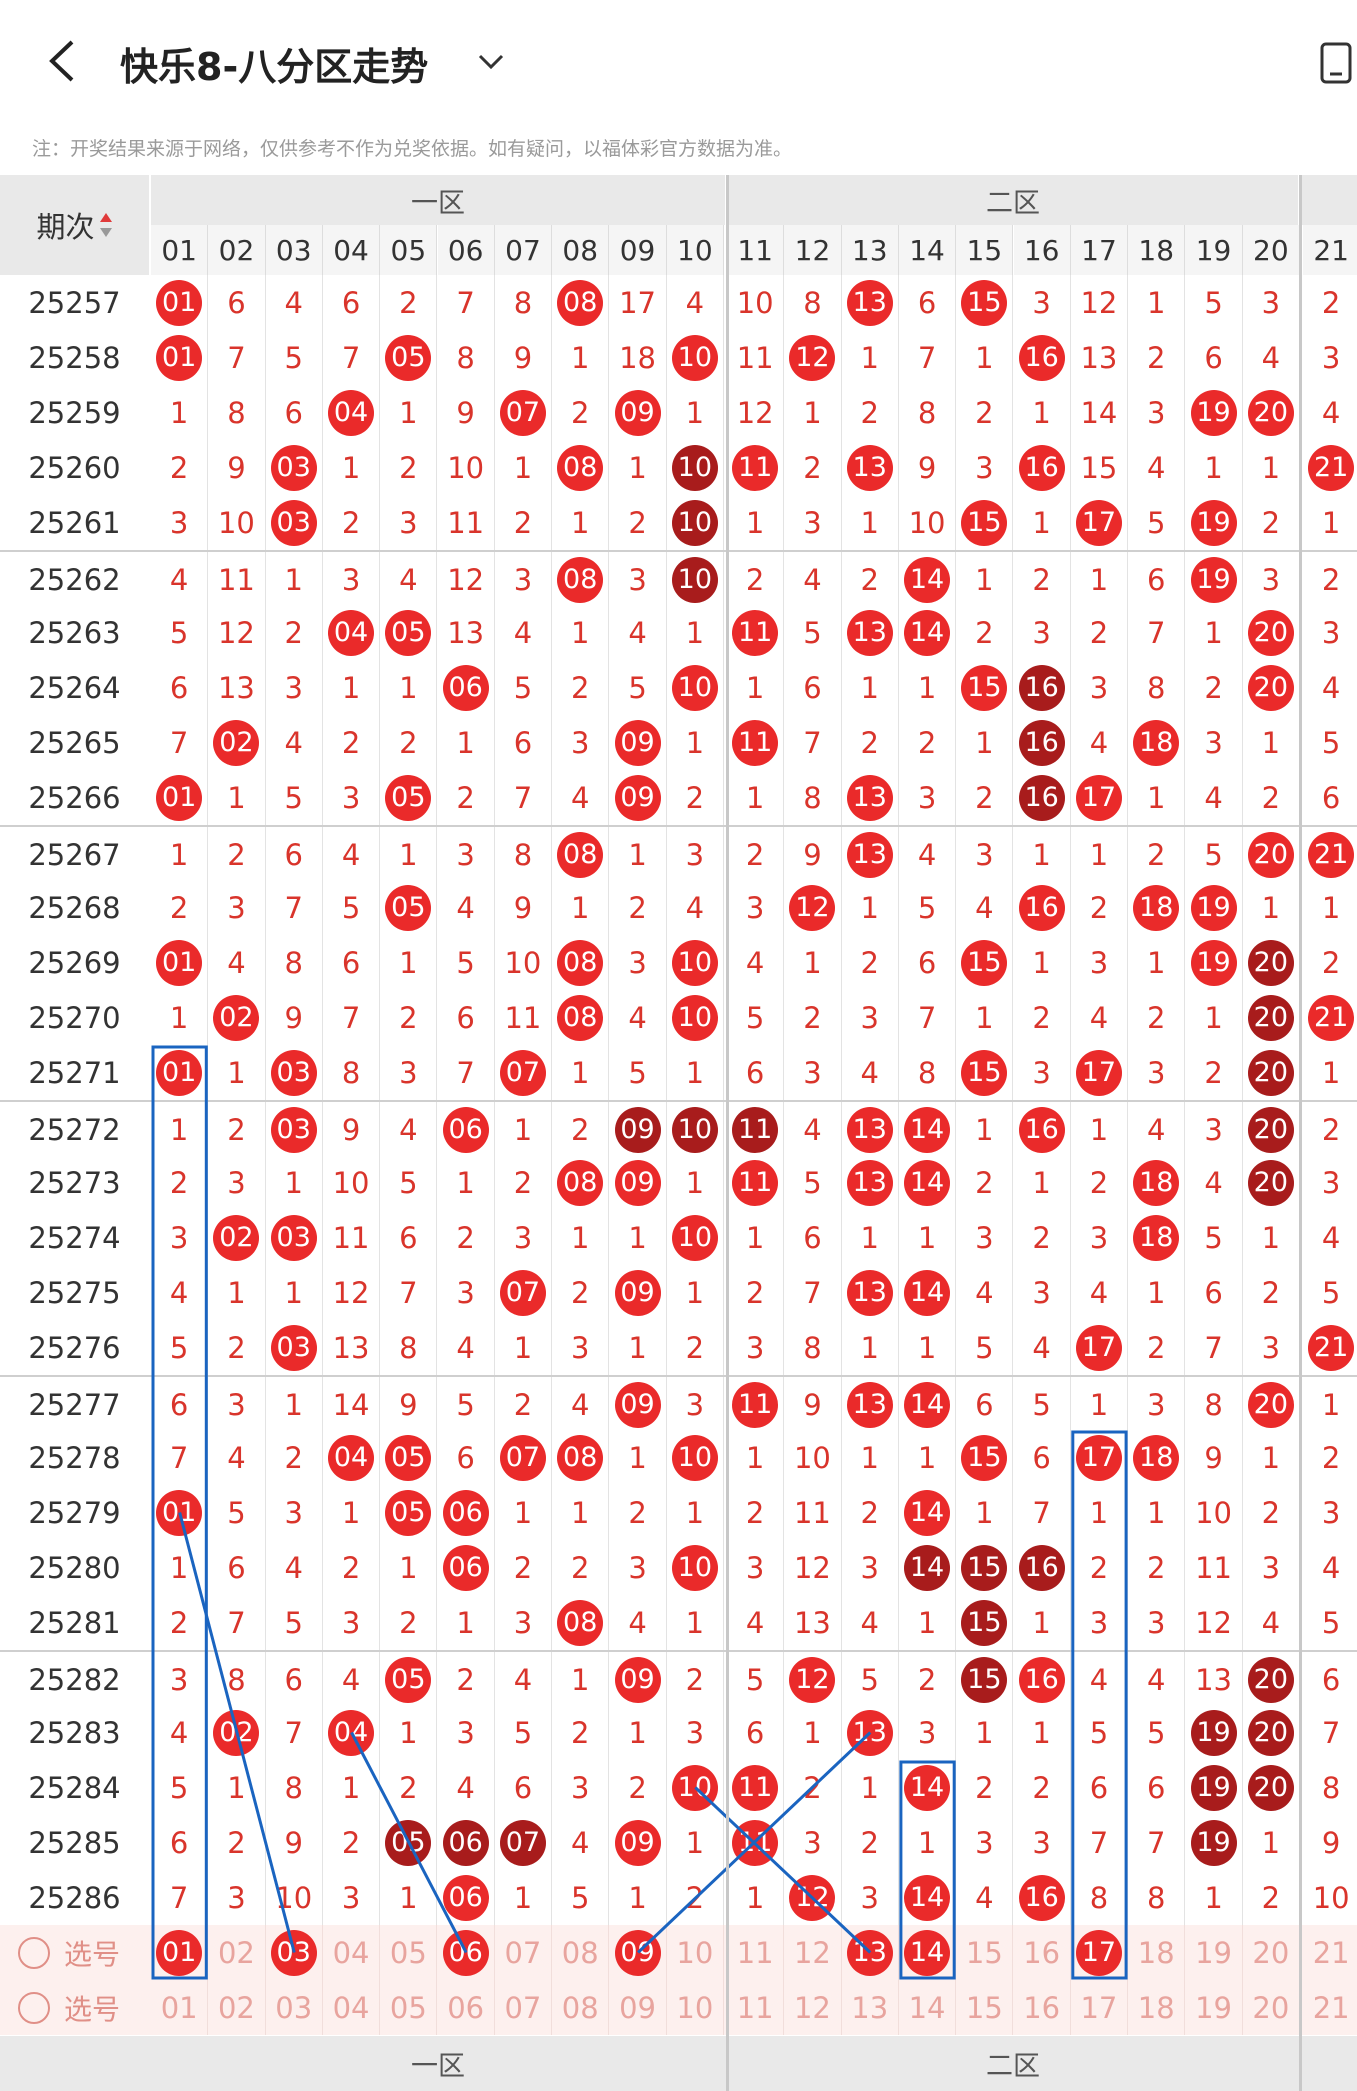 This screenshot has width=1357, height=2091. What do you see at coordinates (755, 467) in the screenshot?
I see `number-ball: 11` at bounding box center [755, 467].